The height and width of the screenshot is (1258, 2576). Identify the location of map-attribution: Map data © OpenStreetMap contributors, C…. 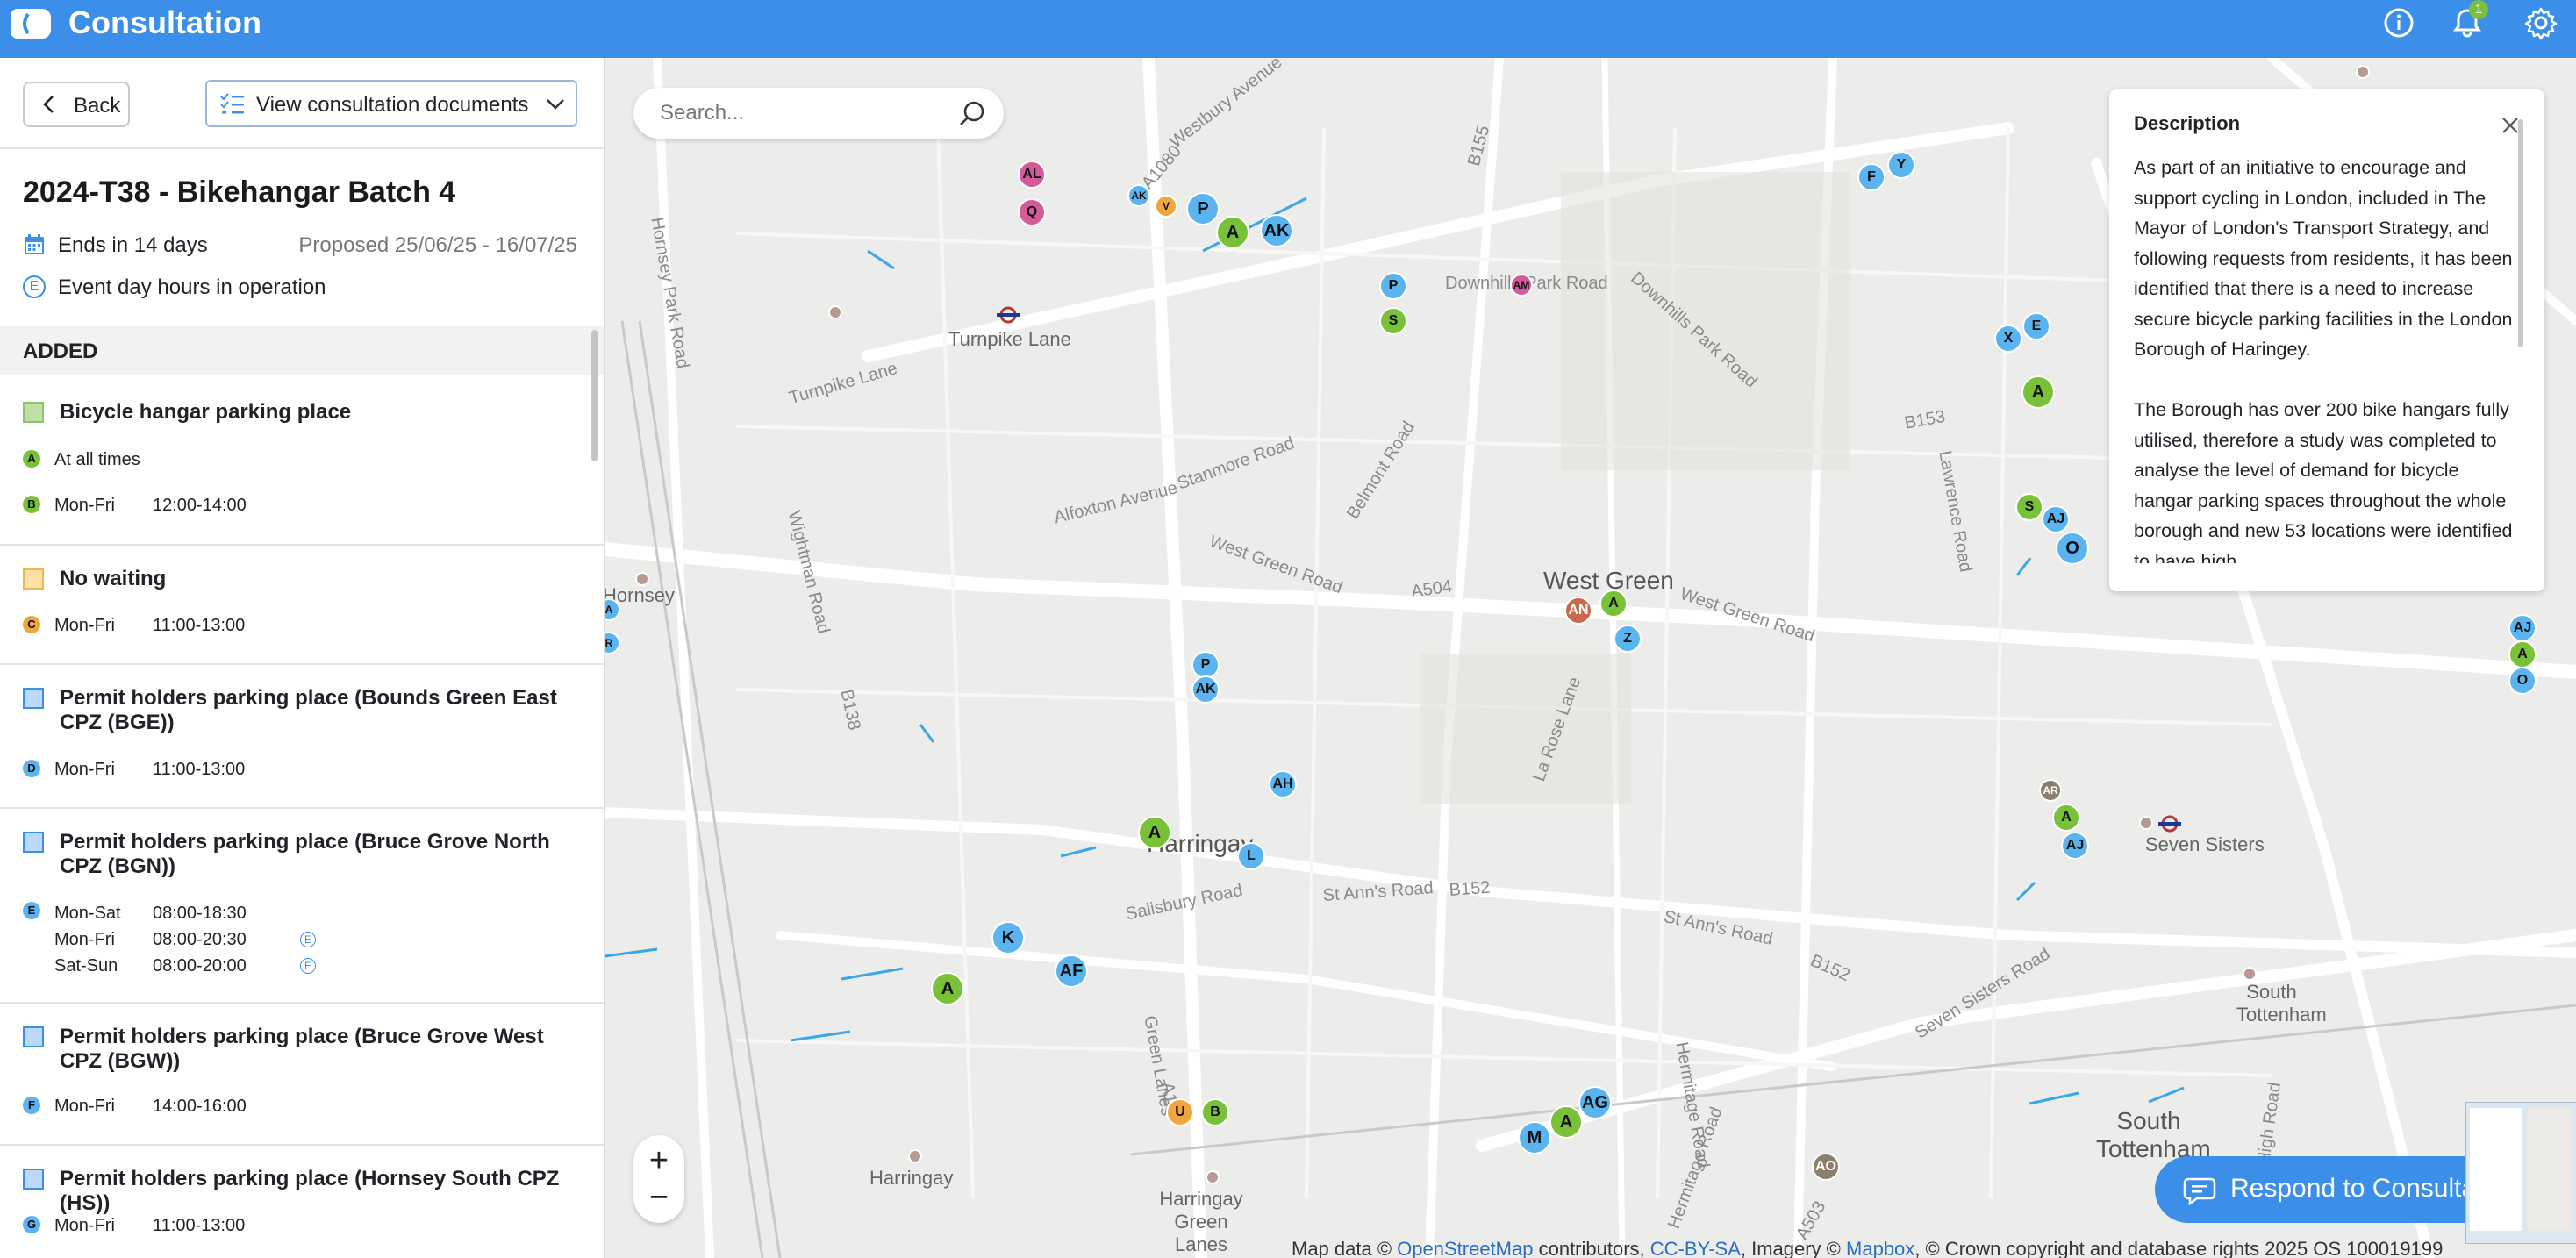
(1867, 1248).